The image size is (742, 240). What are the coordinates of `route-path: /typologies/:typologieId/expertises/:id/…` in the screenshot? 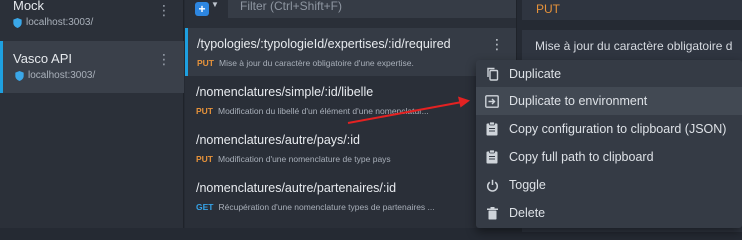 It's located at (324, 44).